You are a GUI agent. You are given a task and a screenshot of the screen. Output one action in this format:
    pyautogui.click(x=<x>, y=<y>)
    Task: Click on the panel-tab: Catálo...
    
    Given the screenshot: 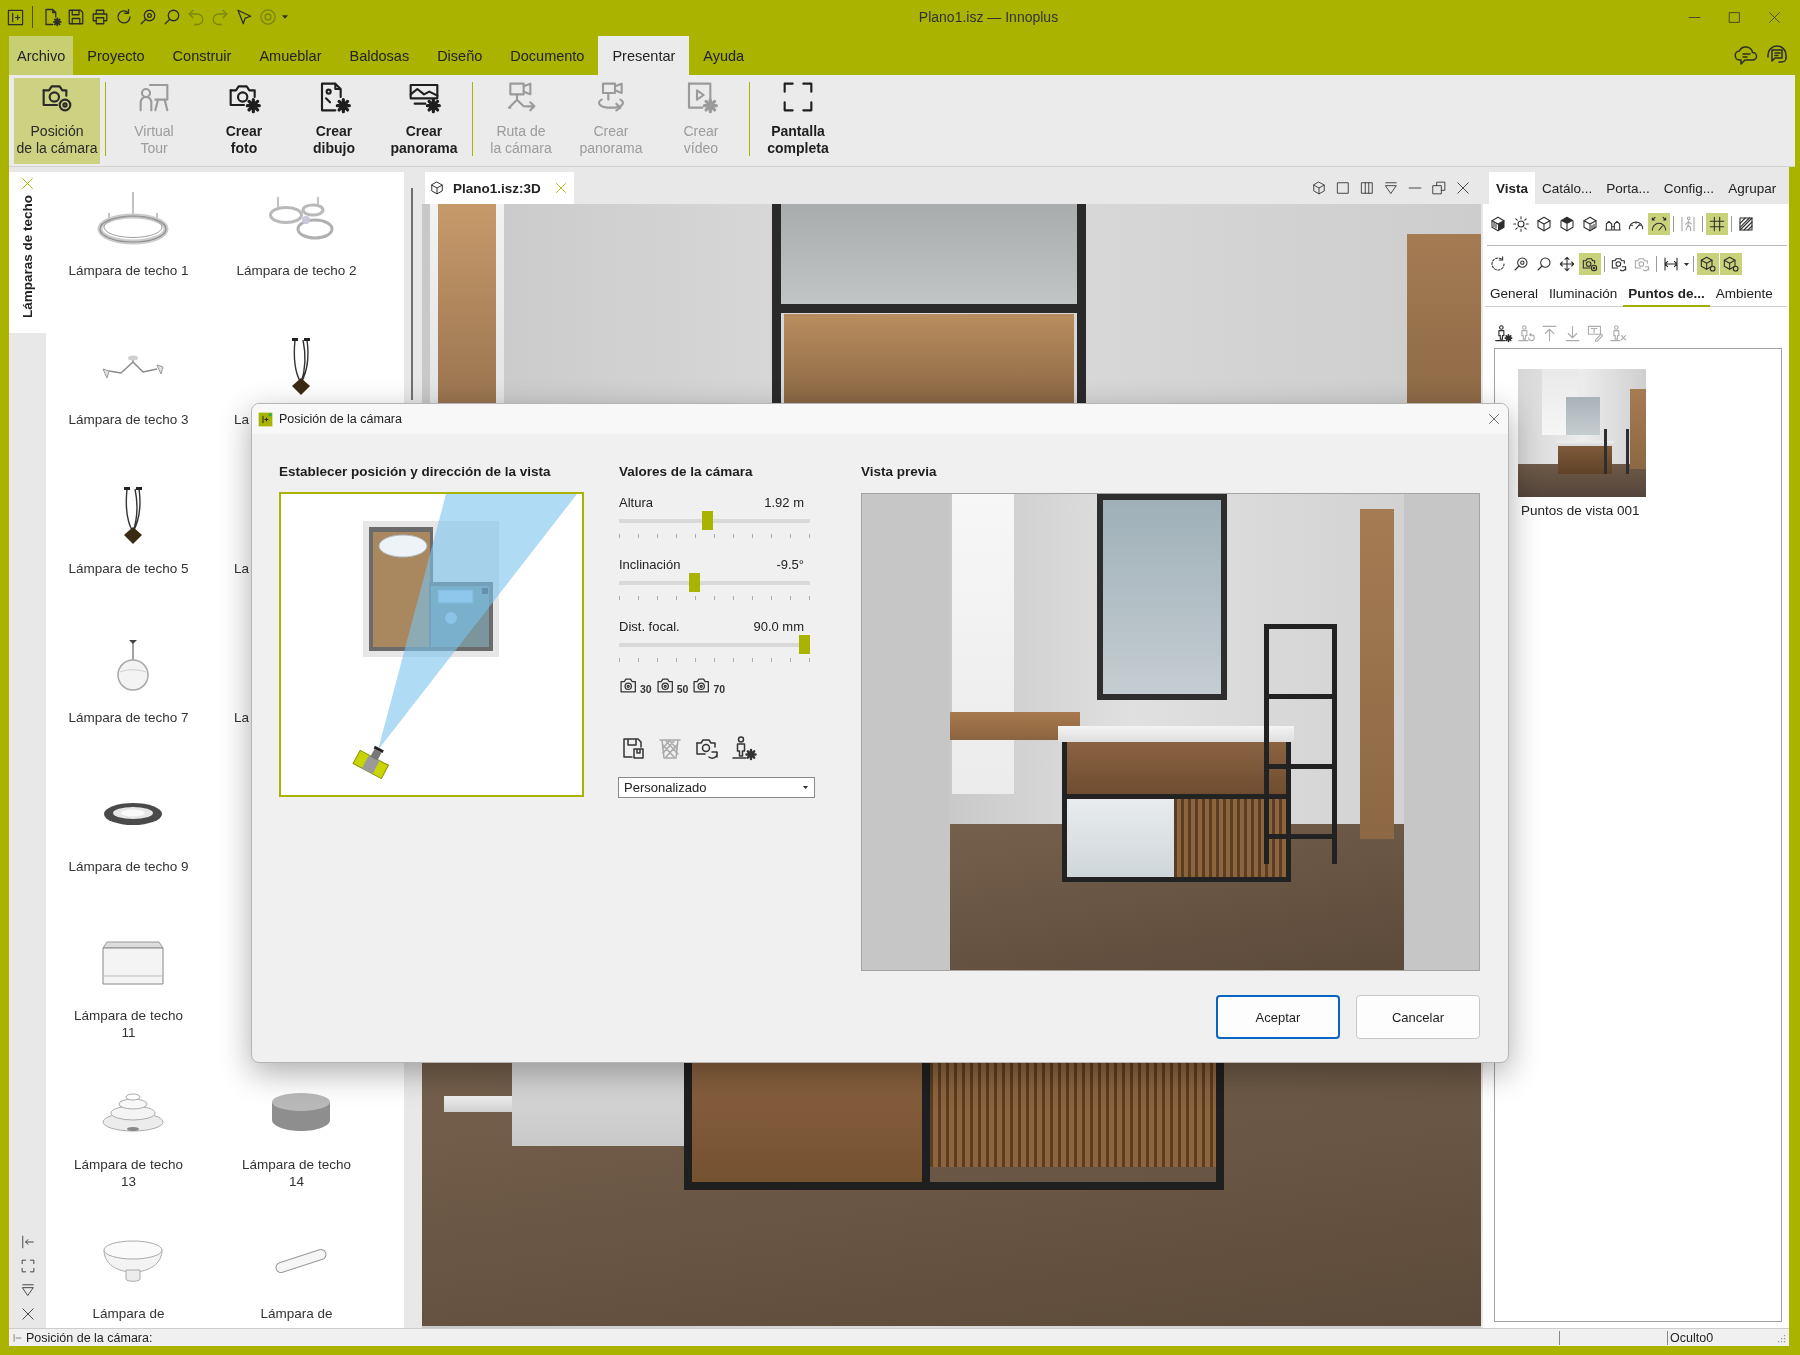 What is the action you would take?
    pyautogui.click(x=1567, y=188)
    